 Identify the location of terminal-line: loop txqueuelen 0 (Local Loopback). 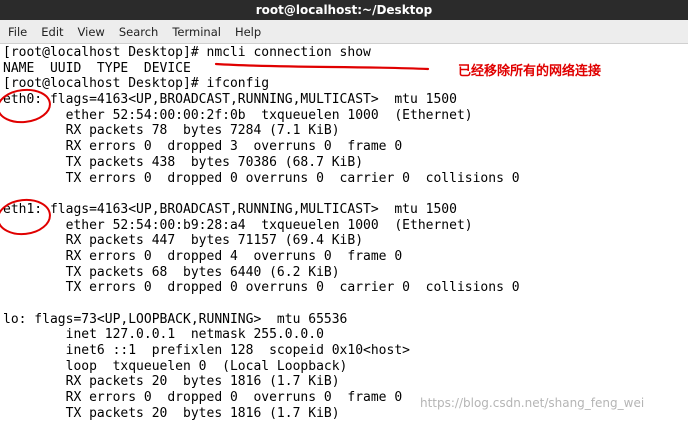
(175, 366).